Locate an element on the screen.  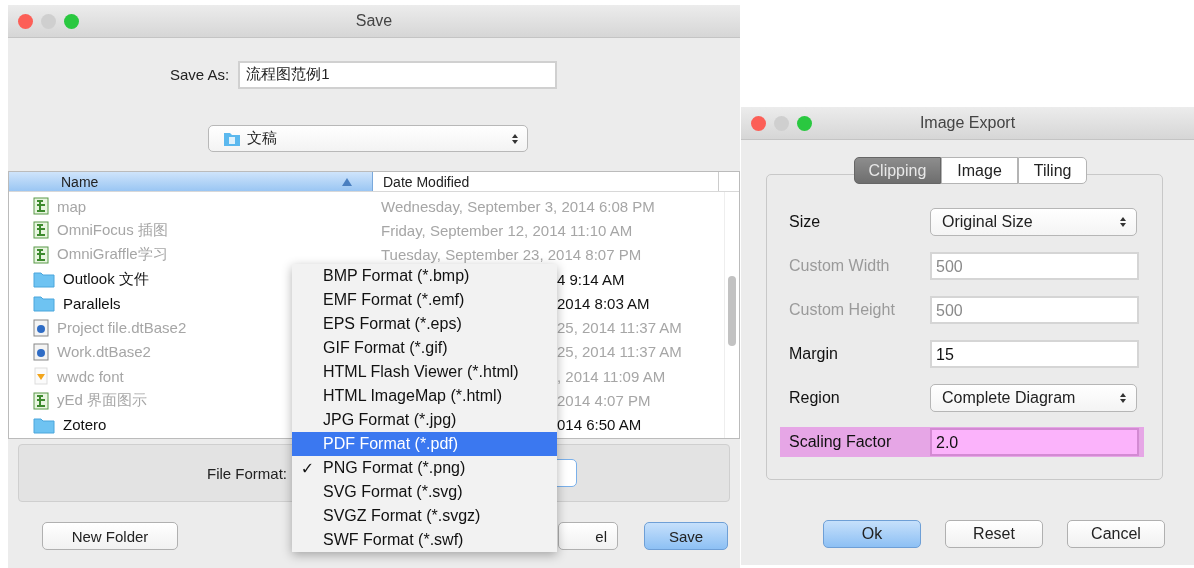
file-name: Outlook 文件 is located at coordinates (106, 279).